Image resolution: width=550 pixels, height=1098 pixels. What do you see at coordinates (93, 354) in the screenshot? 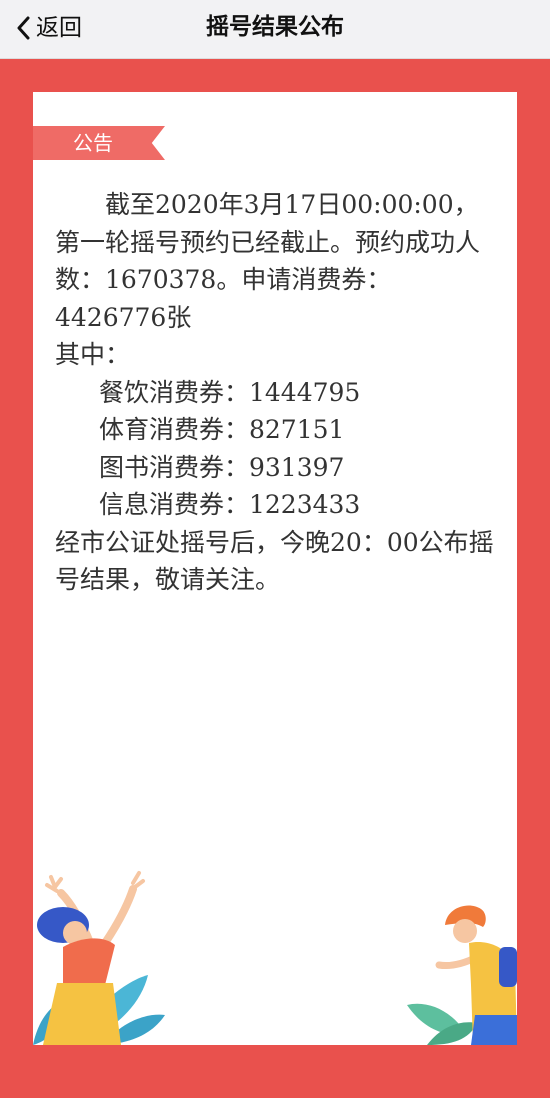
I see `notice-among-label: 其中：` at bounding box center [93, 354].